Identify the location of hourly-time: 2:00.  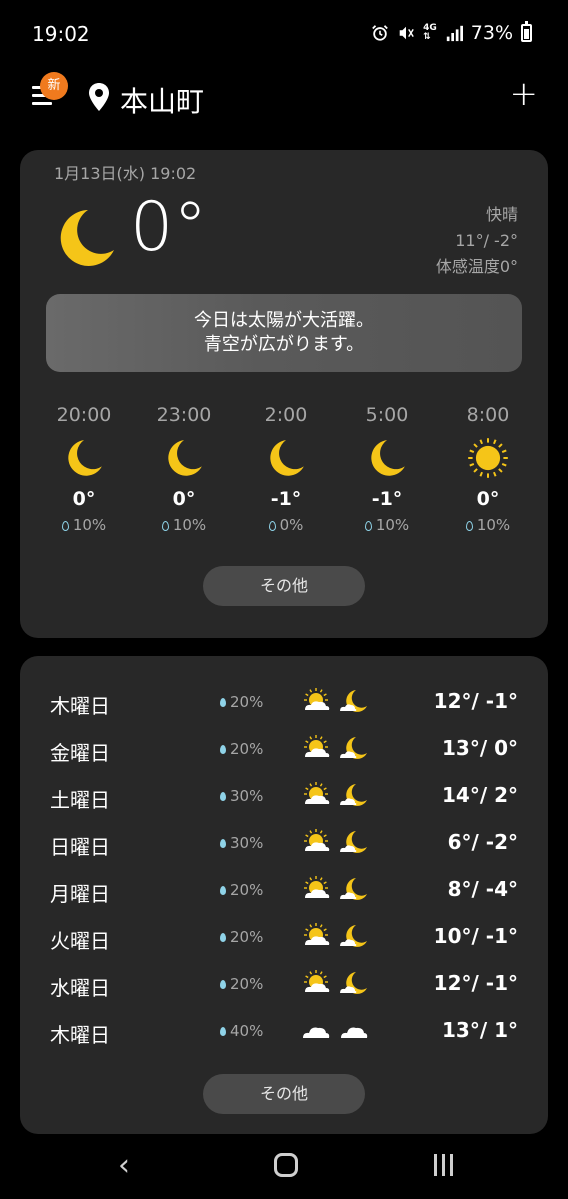
(286, 415).